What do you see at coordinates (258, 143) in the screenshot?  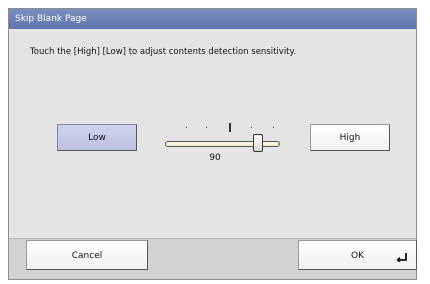 I see `slider-thumb` at bounding box center [258, 143].